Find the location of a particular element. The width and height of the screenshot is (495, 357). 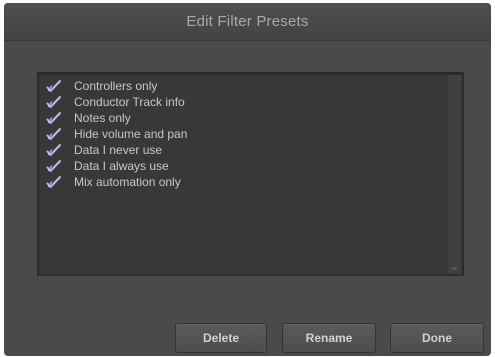

delete-button: Delete is located at coordinates (221, 338).